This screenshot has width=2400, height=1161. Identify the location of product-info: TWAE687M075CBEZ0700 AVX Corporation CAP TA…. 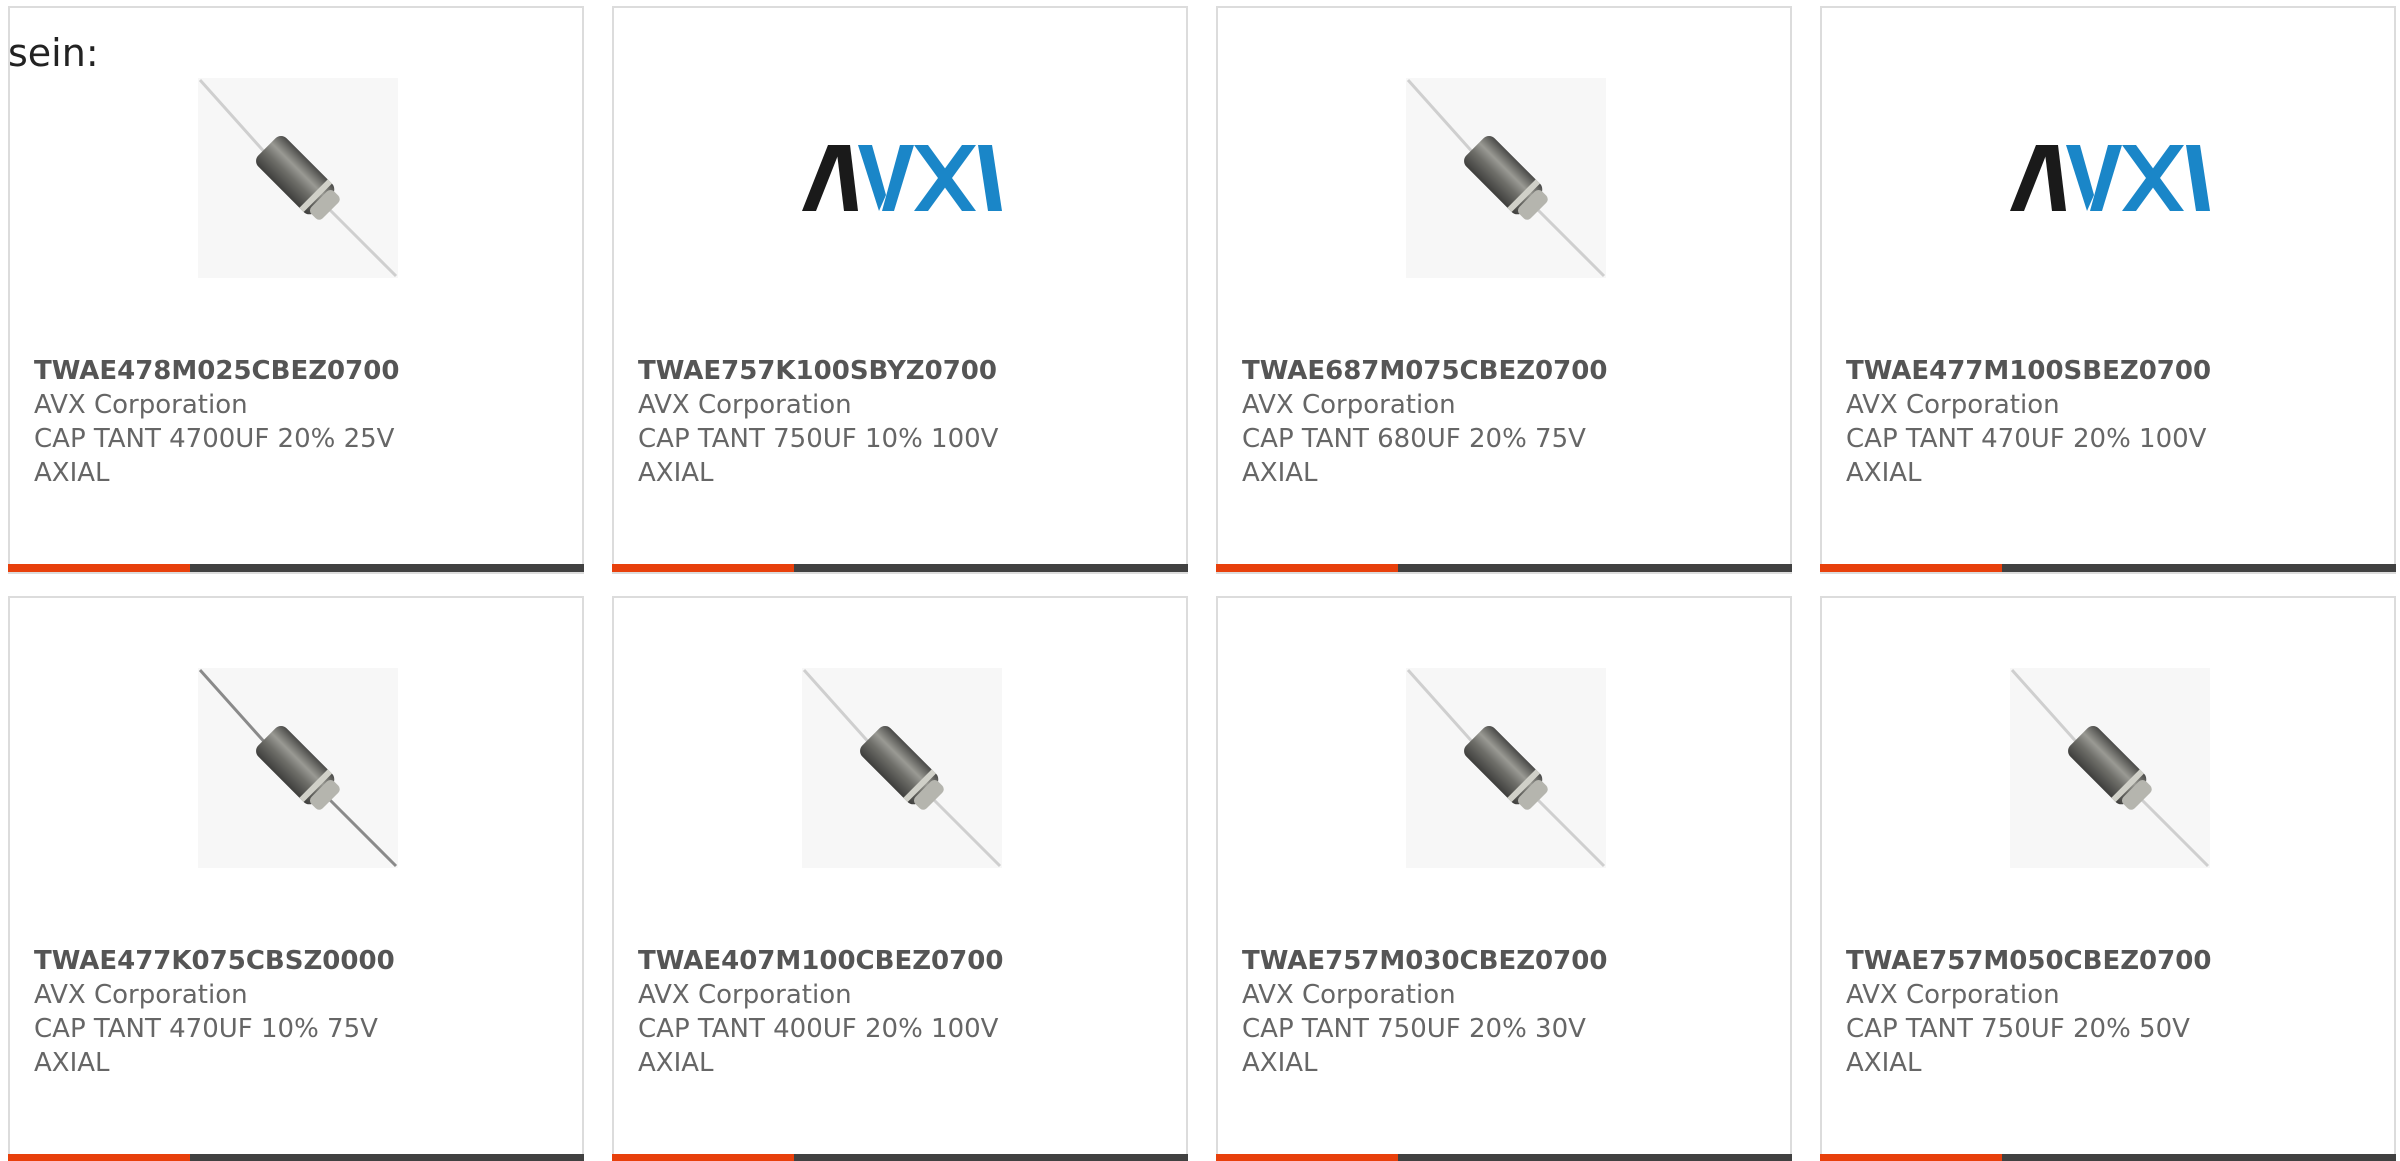
(1442, 422).